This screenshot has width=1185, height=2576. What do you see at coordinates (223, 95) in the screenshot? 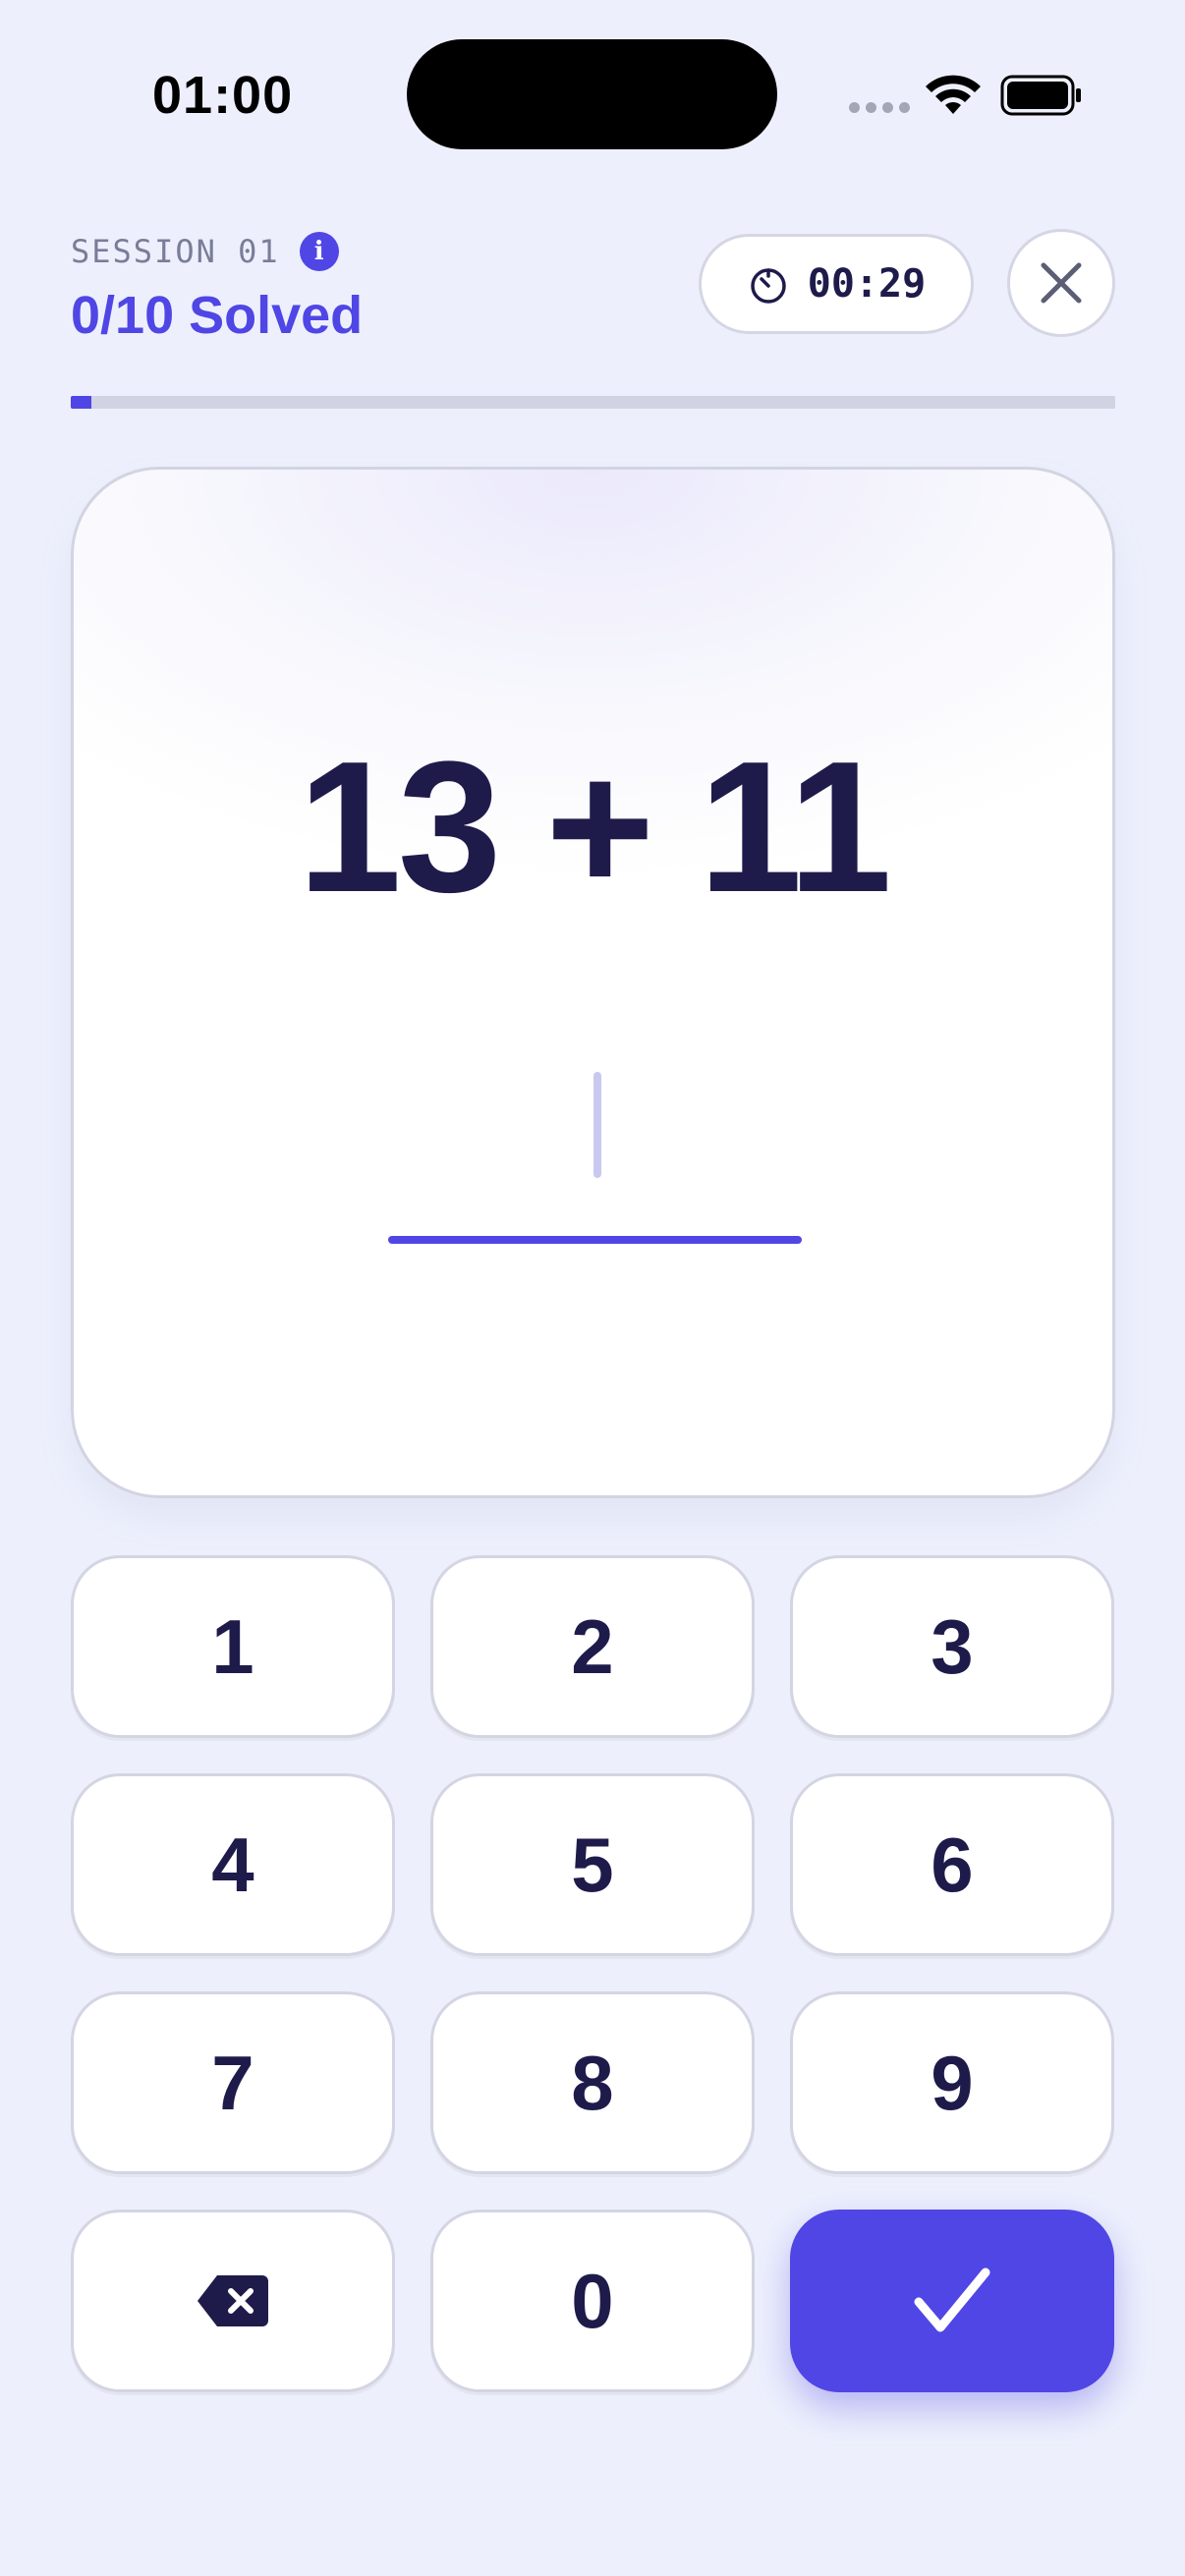
I see `status-time: 01:00` at bounding box center [223, 95].